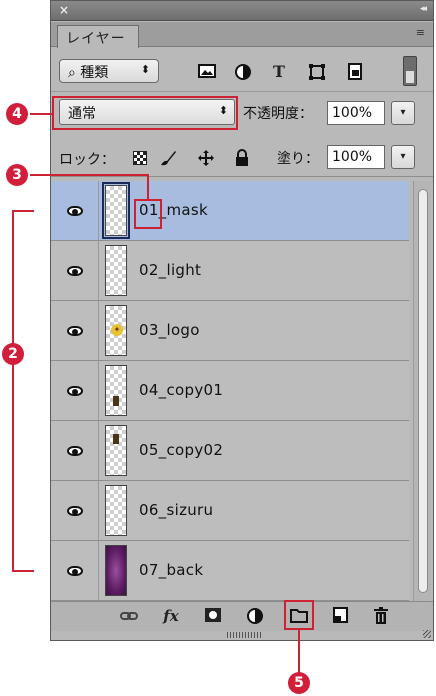  I want to click on logo-thumb-mark: ✦, so click(117, 330).